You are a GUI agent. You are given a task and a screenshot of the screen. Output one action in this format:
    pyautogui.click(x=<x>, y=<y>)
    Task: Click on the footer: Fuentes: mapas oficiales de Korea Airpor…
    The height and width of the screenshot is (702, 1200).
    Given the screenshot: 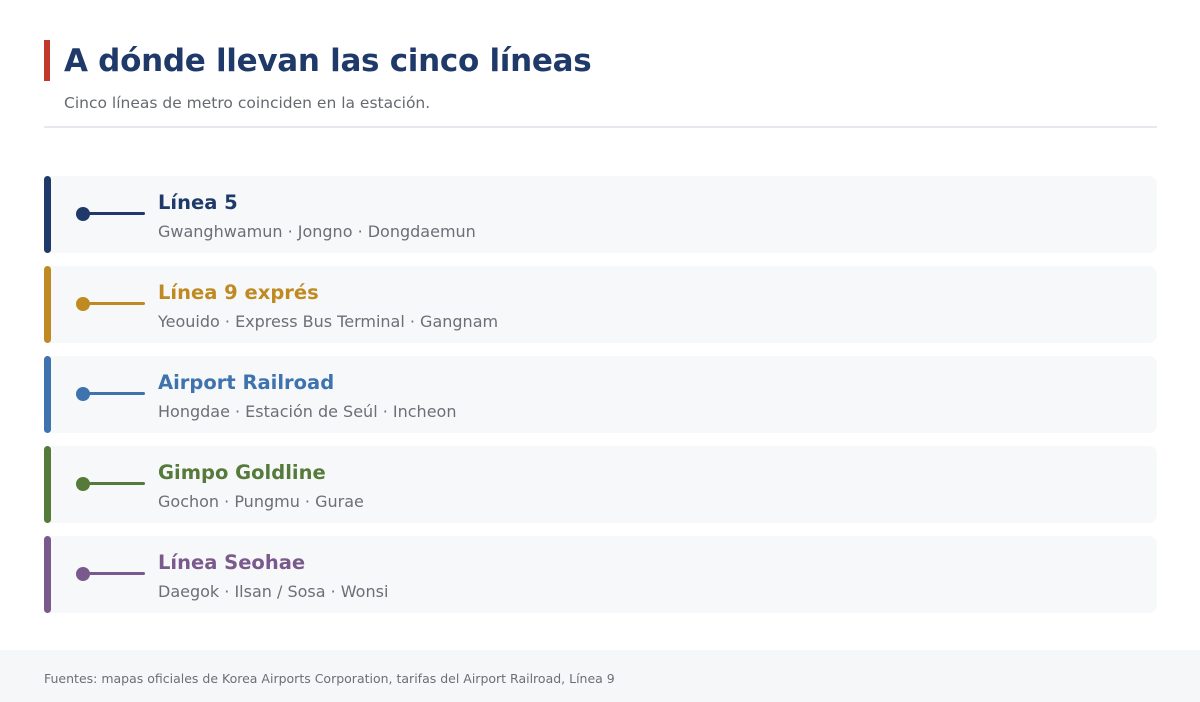 What is the action you would take?
    pyautogui.click(x=600, y=676)
    